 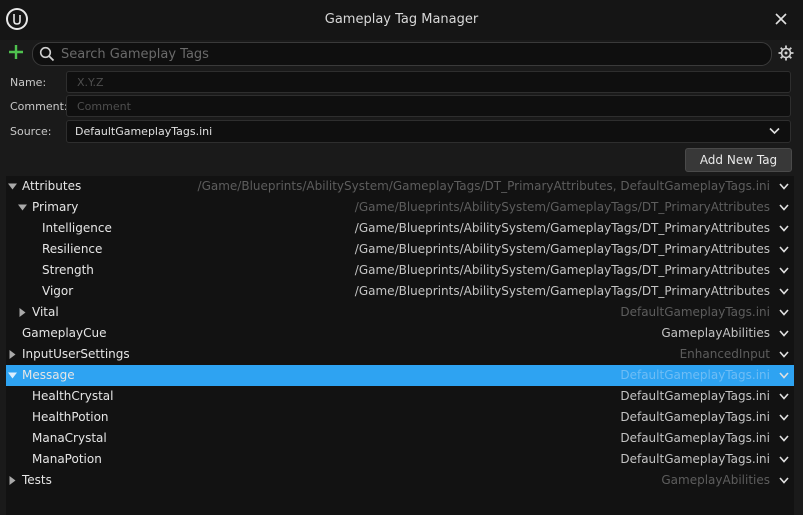 I want to click on tree-row-label: Intelligence, so click(x=77, y=228).